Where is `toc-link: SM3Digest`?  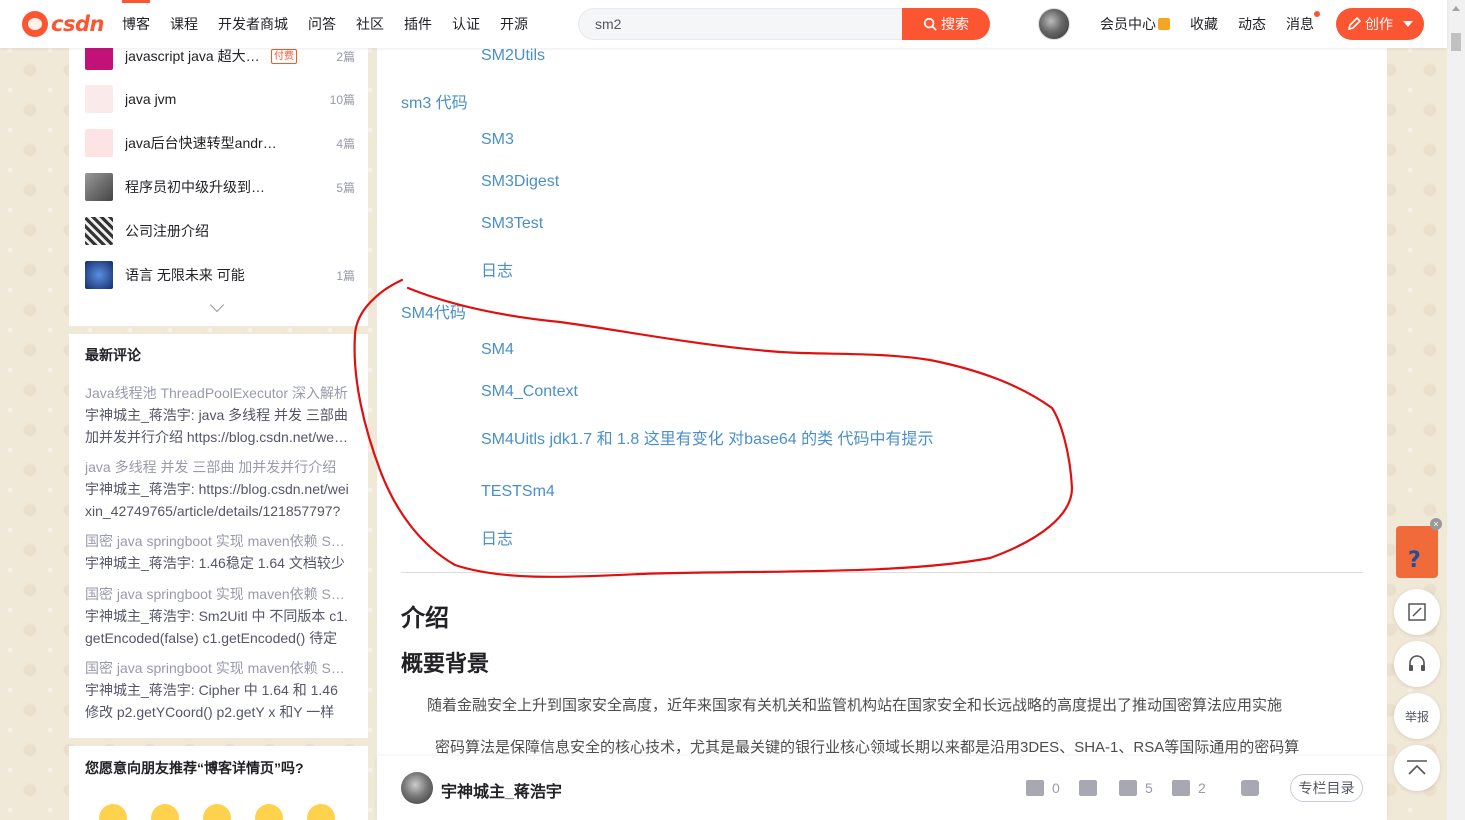 toc-link: SM3Digest is located at coordinates (520, 182).